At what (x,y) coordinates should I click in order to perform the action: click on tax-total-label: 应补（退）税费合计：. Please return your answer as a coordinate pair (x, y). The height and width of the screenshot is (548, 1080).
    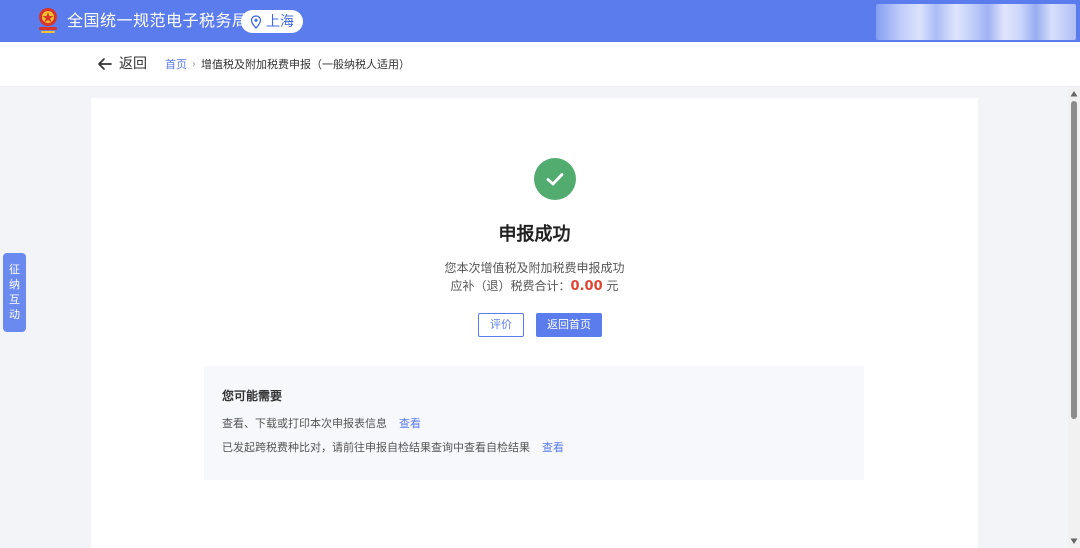
    Looking at the image, I should click on (510, 286).